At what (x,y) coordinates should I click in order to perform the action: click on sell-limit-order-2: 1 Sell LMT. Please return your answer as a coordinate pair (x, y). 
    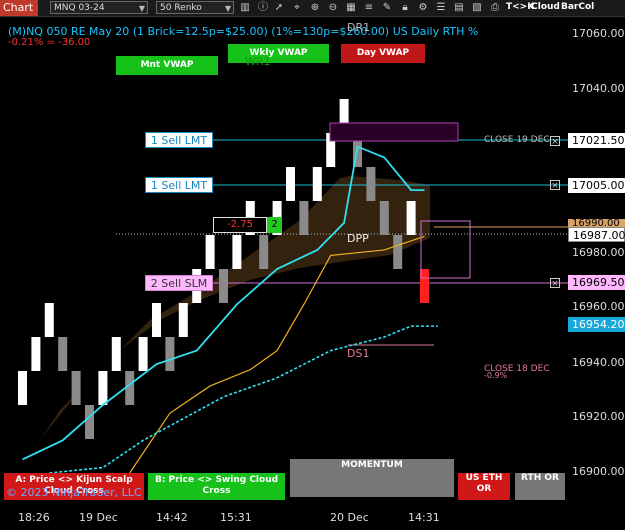
    Looking at the image, I should click on (179, 185).